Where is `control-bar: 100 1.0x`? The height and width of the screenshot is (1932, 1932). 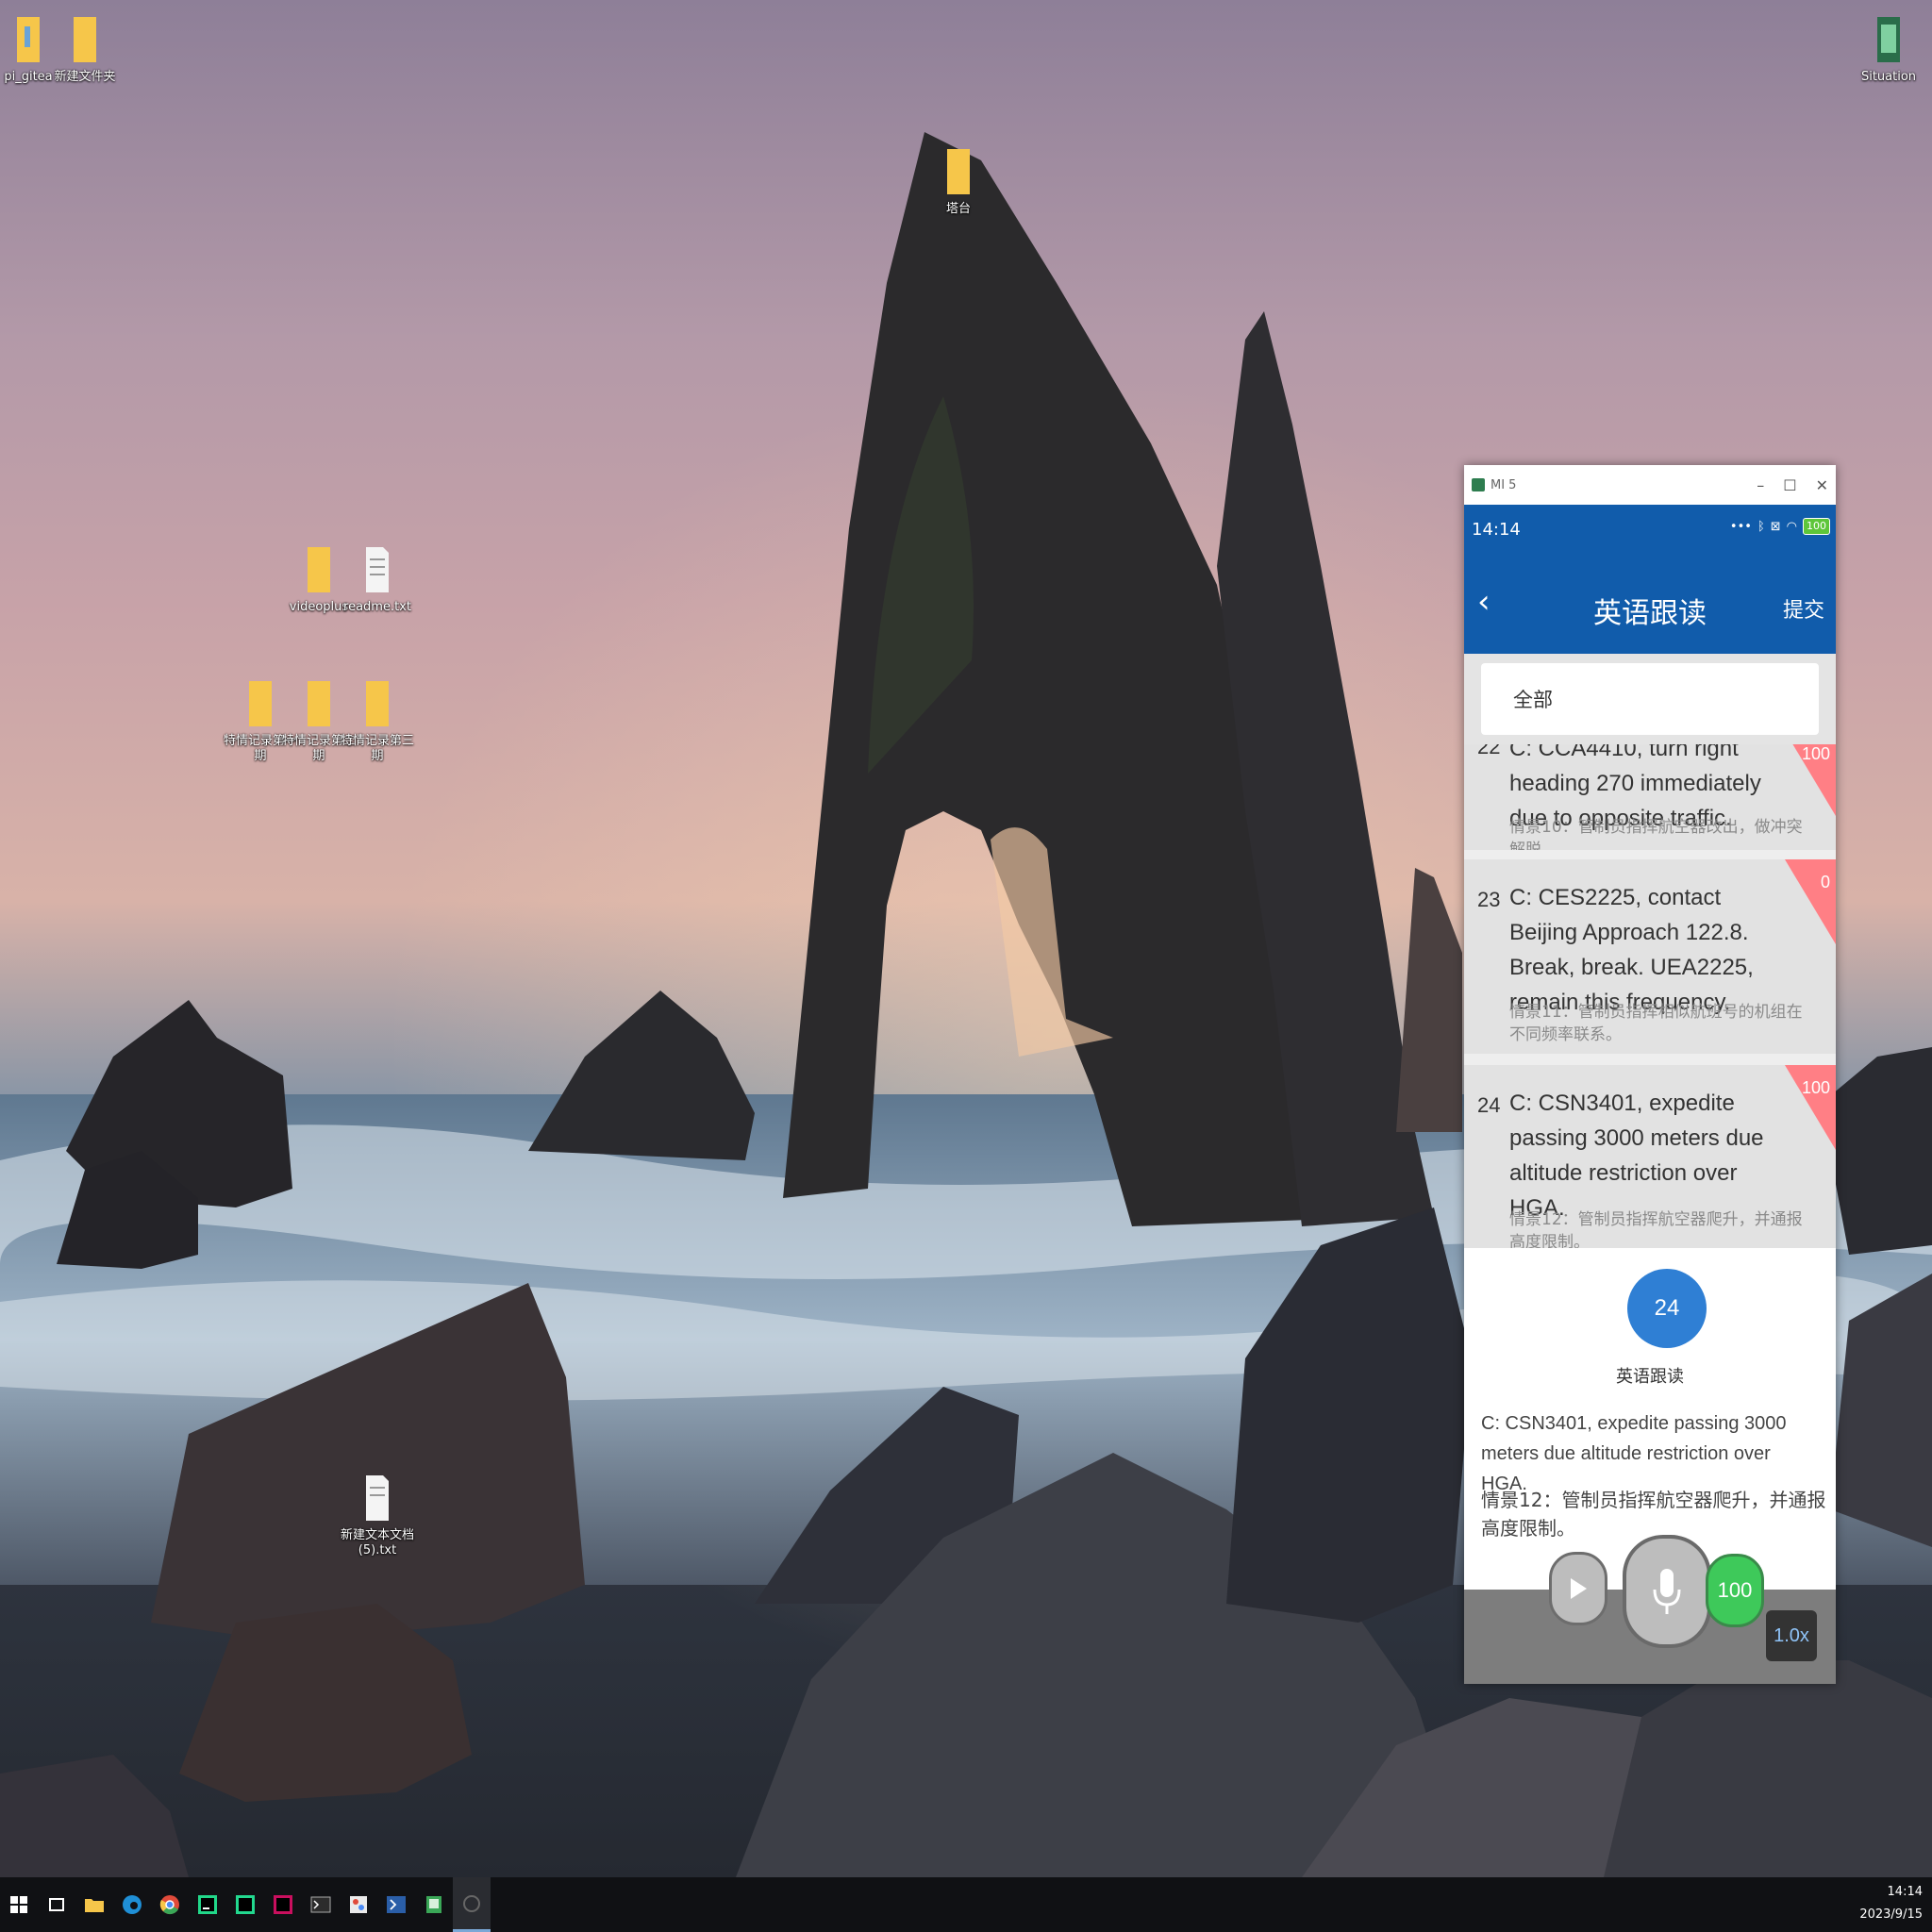
control-bar: 100 1.0x is located at coordinates (1650, 1610).